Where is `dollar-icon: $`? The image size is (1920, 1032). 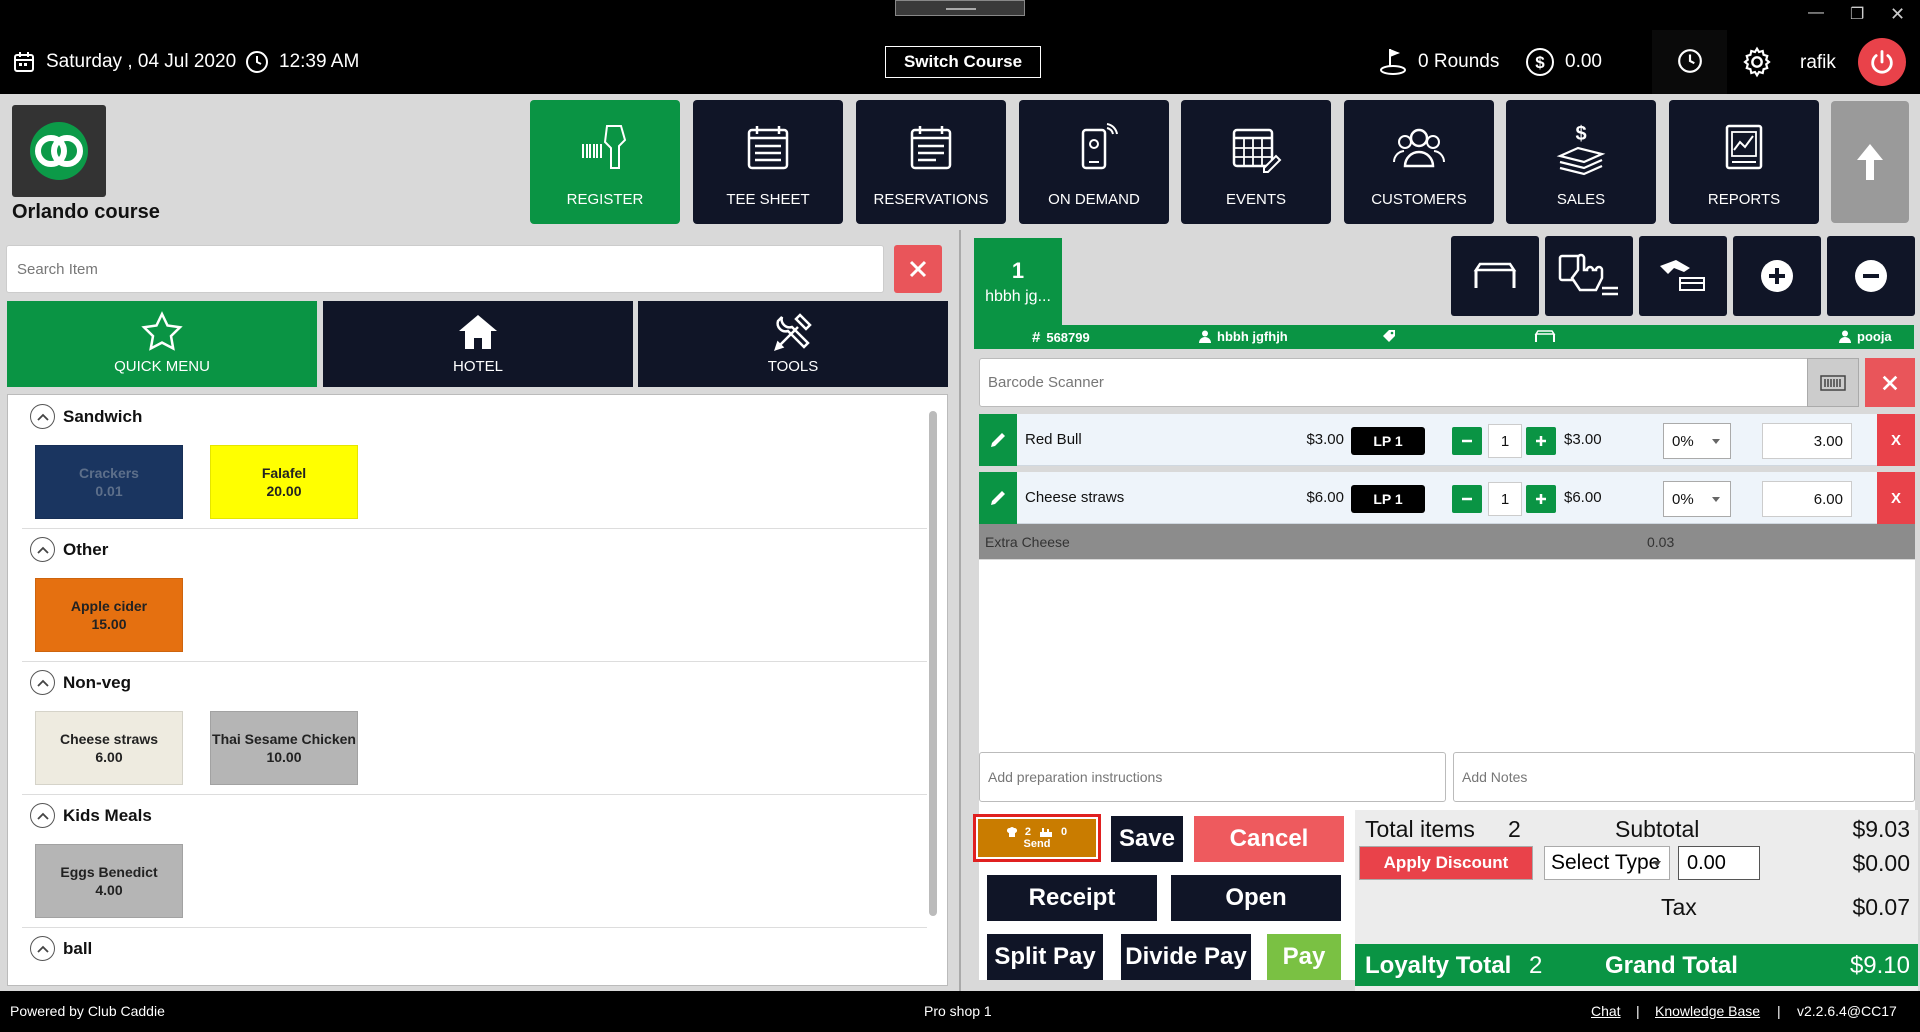
dollar-icon: $ is located at coordinates (1540, 62).